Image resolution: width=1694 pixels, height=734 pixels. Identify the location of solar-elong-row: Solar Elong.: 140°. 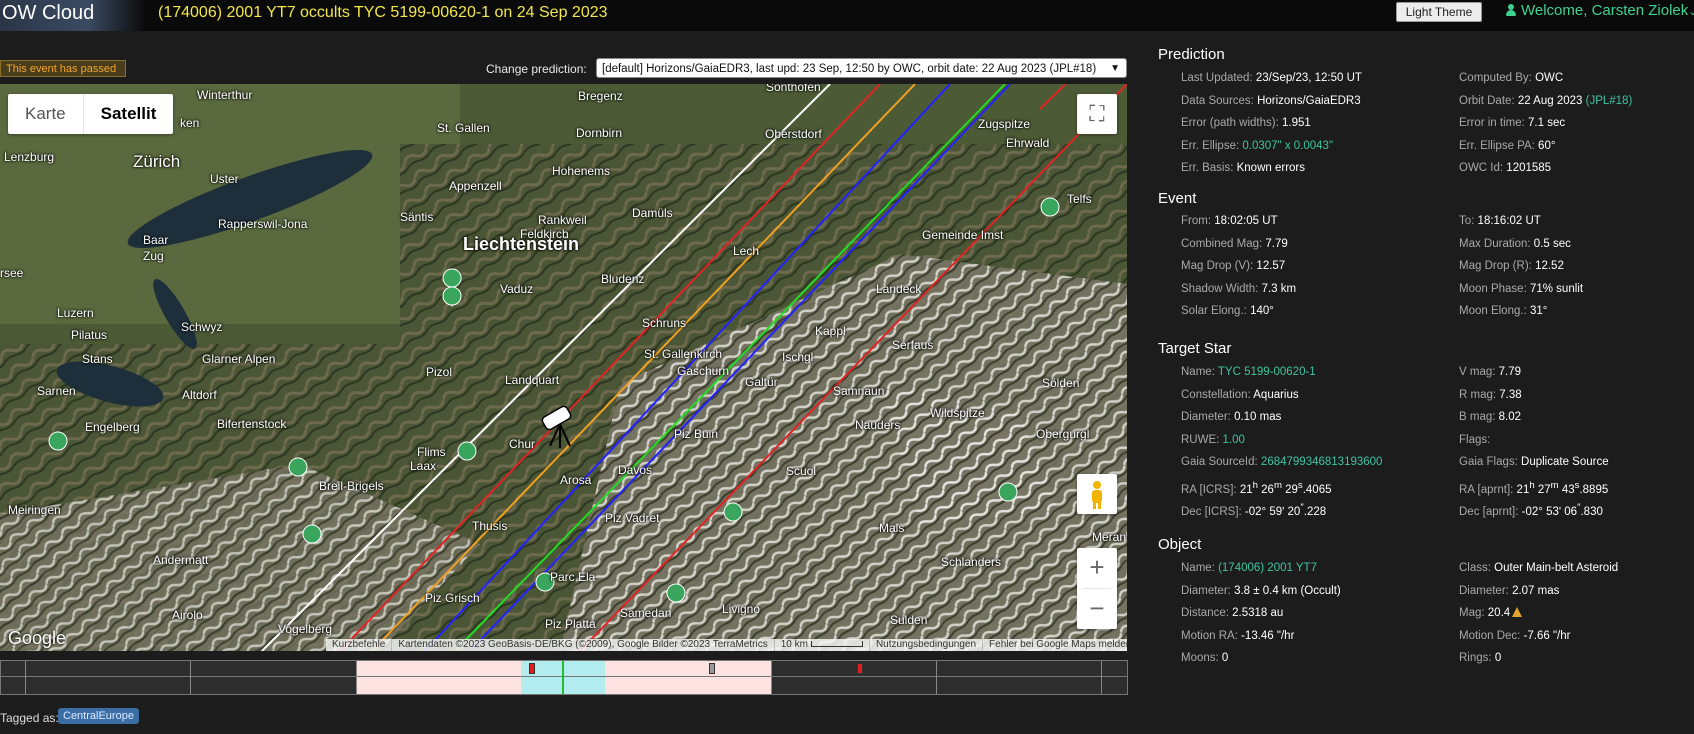
(1227, 311).